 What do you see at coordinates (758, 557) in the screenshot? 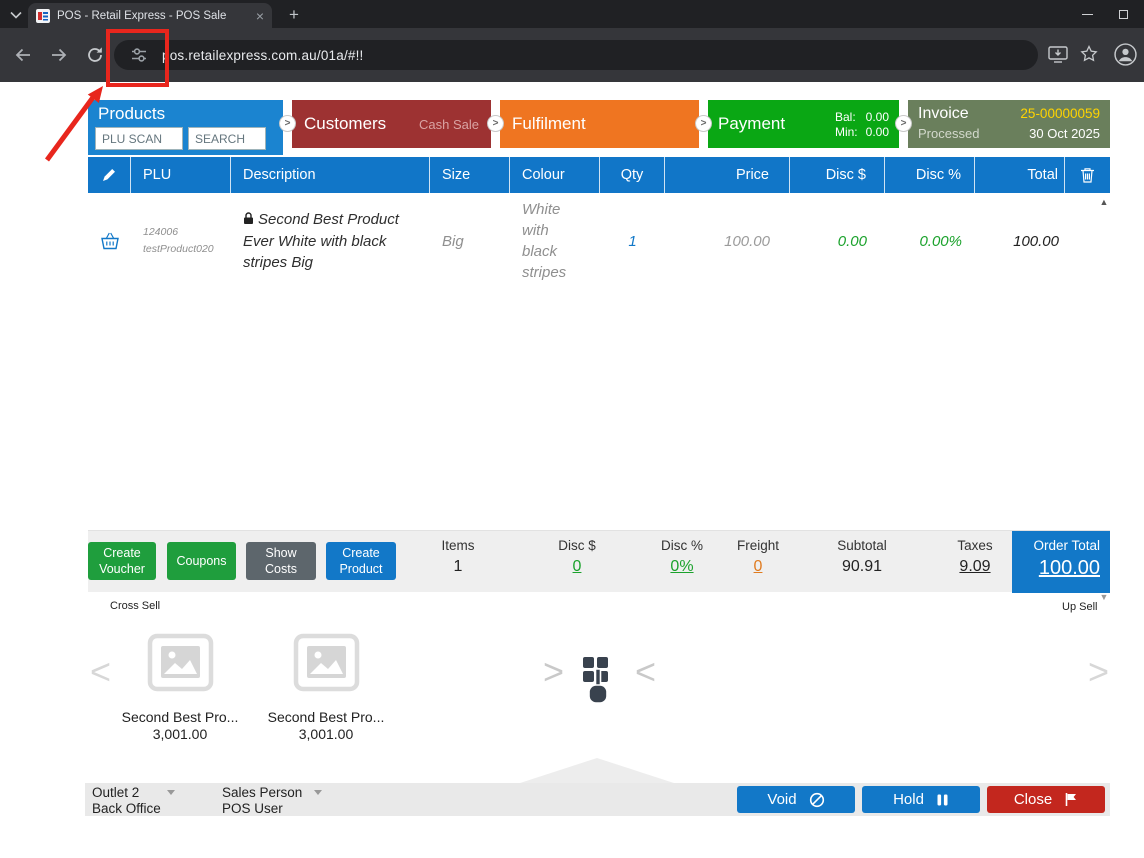
I see `freight-stat: Freight 0` at bounding box center [758, 557].